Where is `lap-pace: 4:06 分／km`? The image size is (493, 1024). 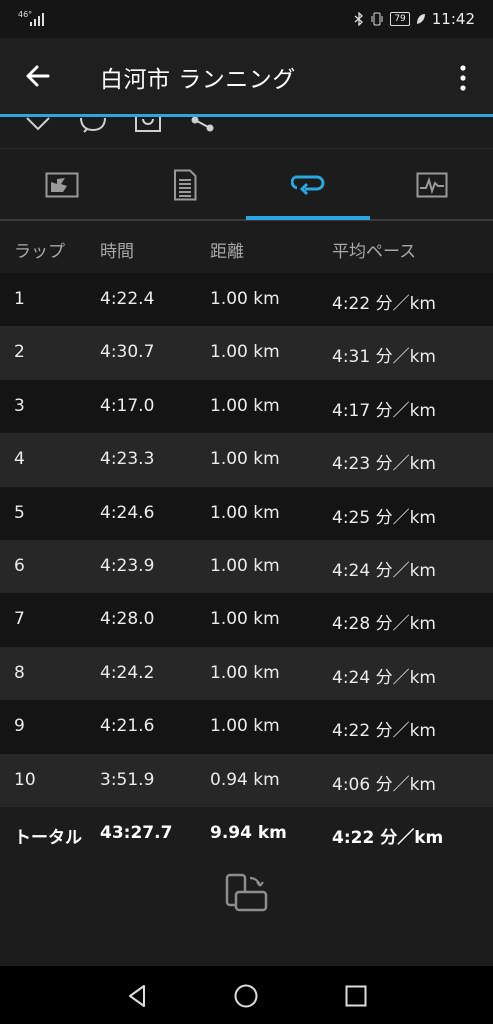
lap-pace: 4:06 分／km is located at coordinates (384, 784).